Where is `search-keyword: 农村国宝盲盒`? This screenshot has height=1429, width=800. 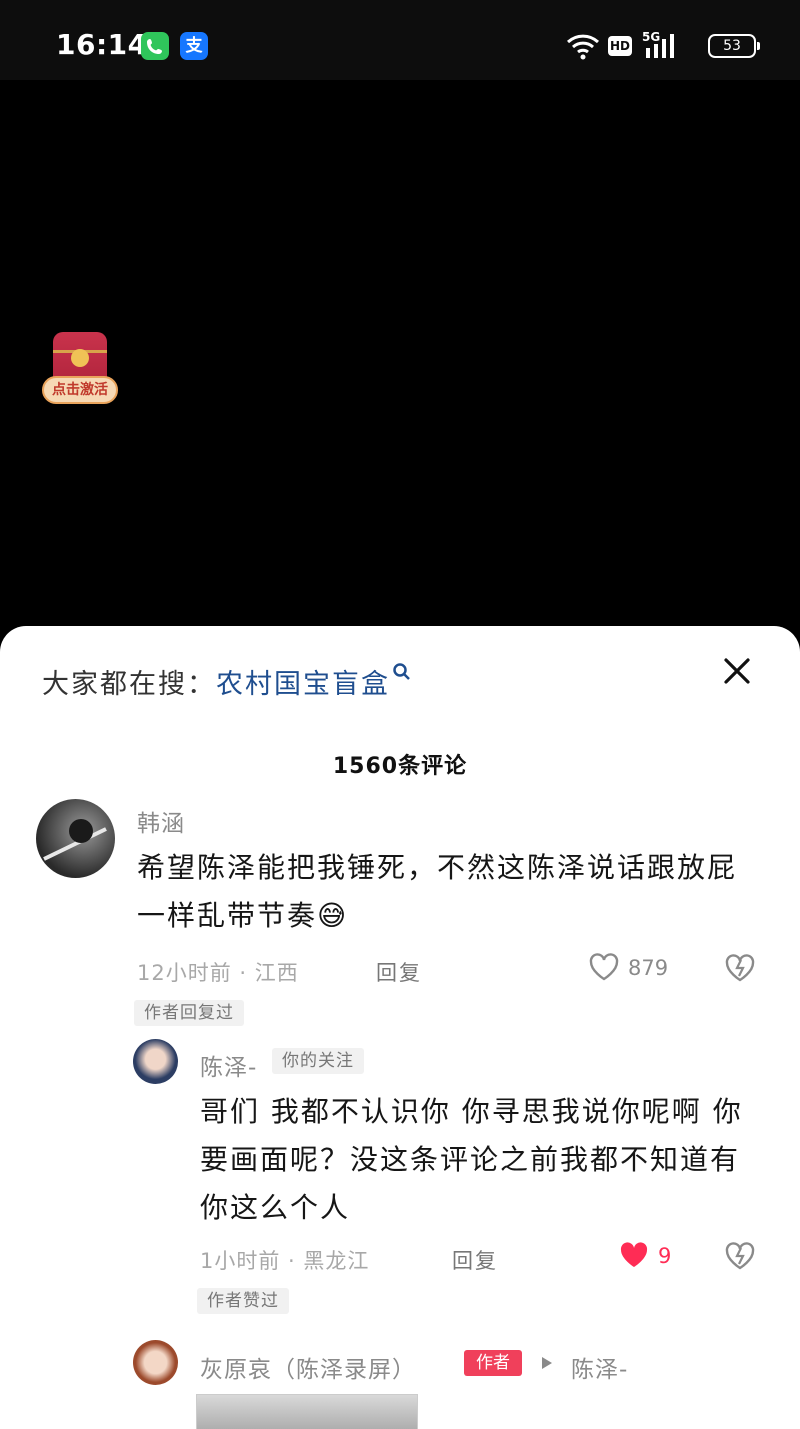 search-keyword: 农村国宝盲盒 is located at coordinates (303, 684).